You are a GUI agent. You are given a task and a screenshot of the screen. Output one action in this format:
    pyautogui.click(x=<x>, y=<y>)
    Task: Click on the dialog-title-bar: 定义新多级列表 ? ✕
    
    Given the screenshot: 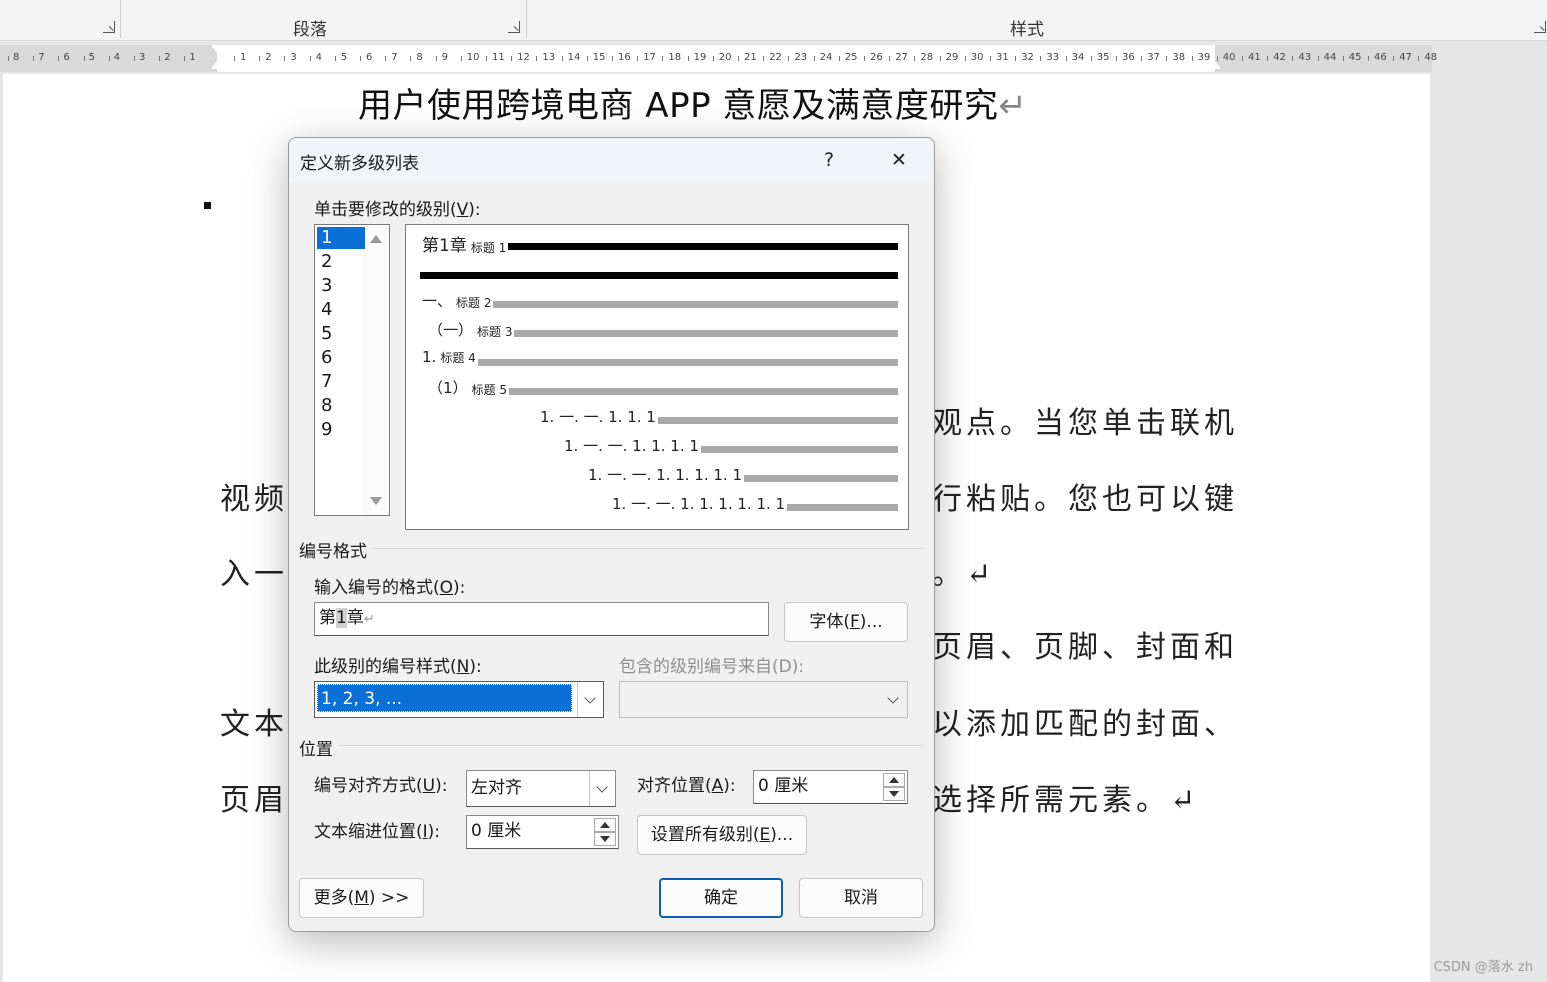 What is the action you would take?
    pyautogui.click(x=611, y=160)
    